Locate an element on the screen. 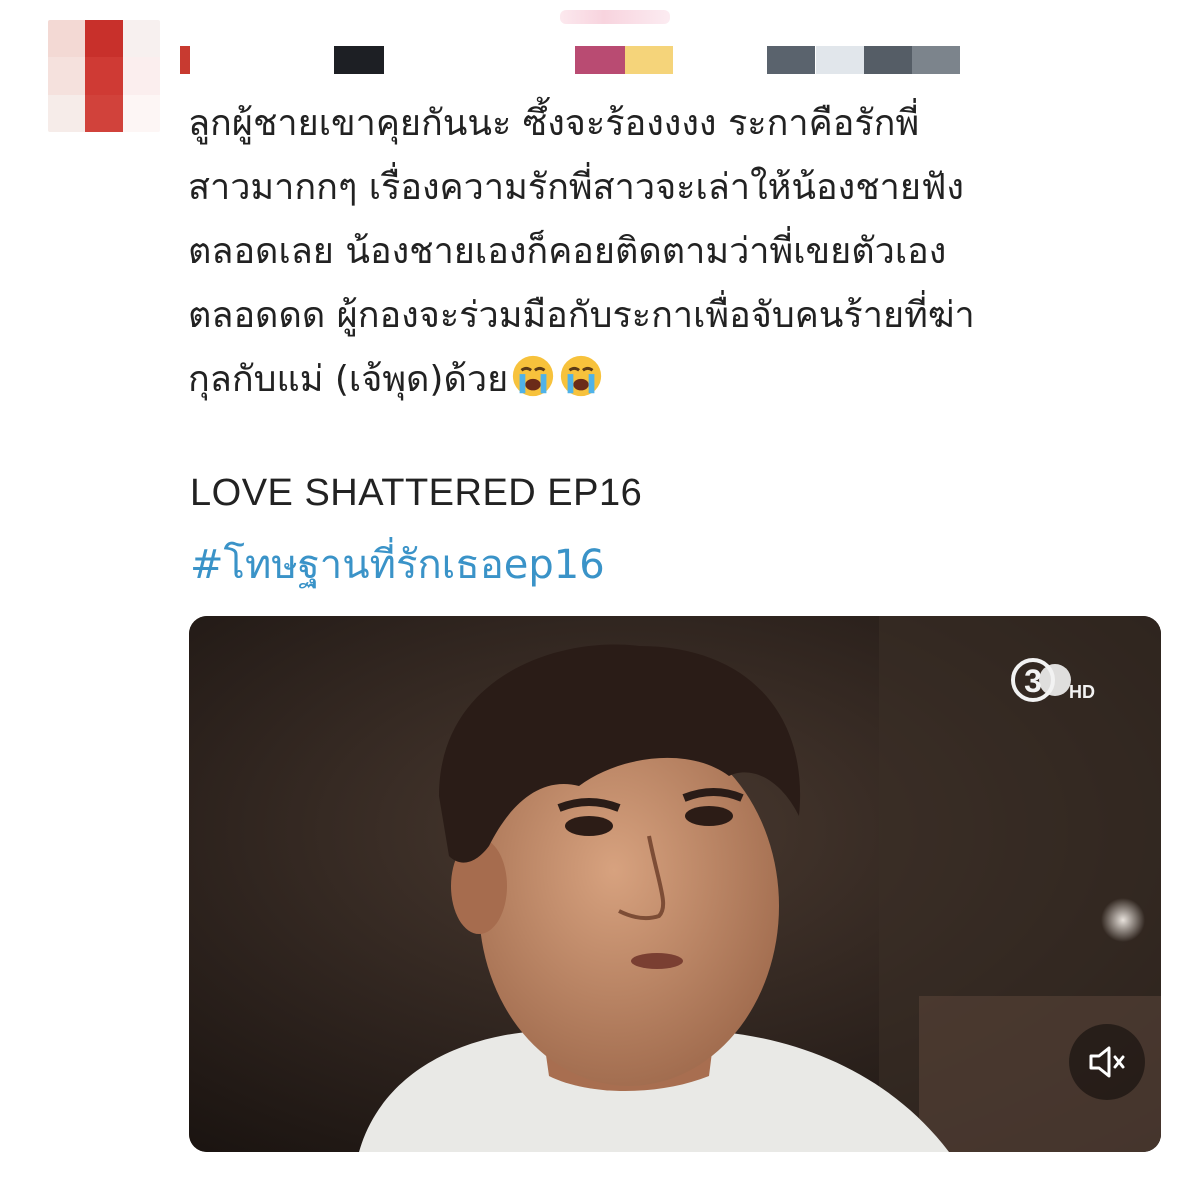 The height and width of the screenshot is (1188, 1200). show-title: LOVE SHATTERED EP16 is located at coordinates (416, 493).